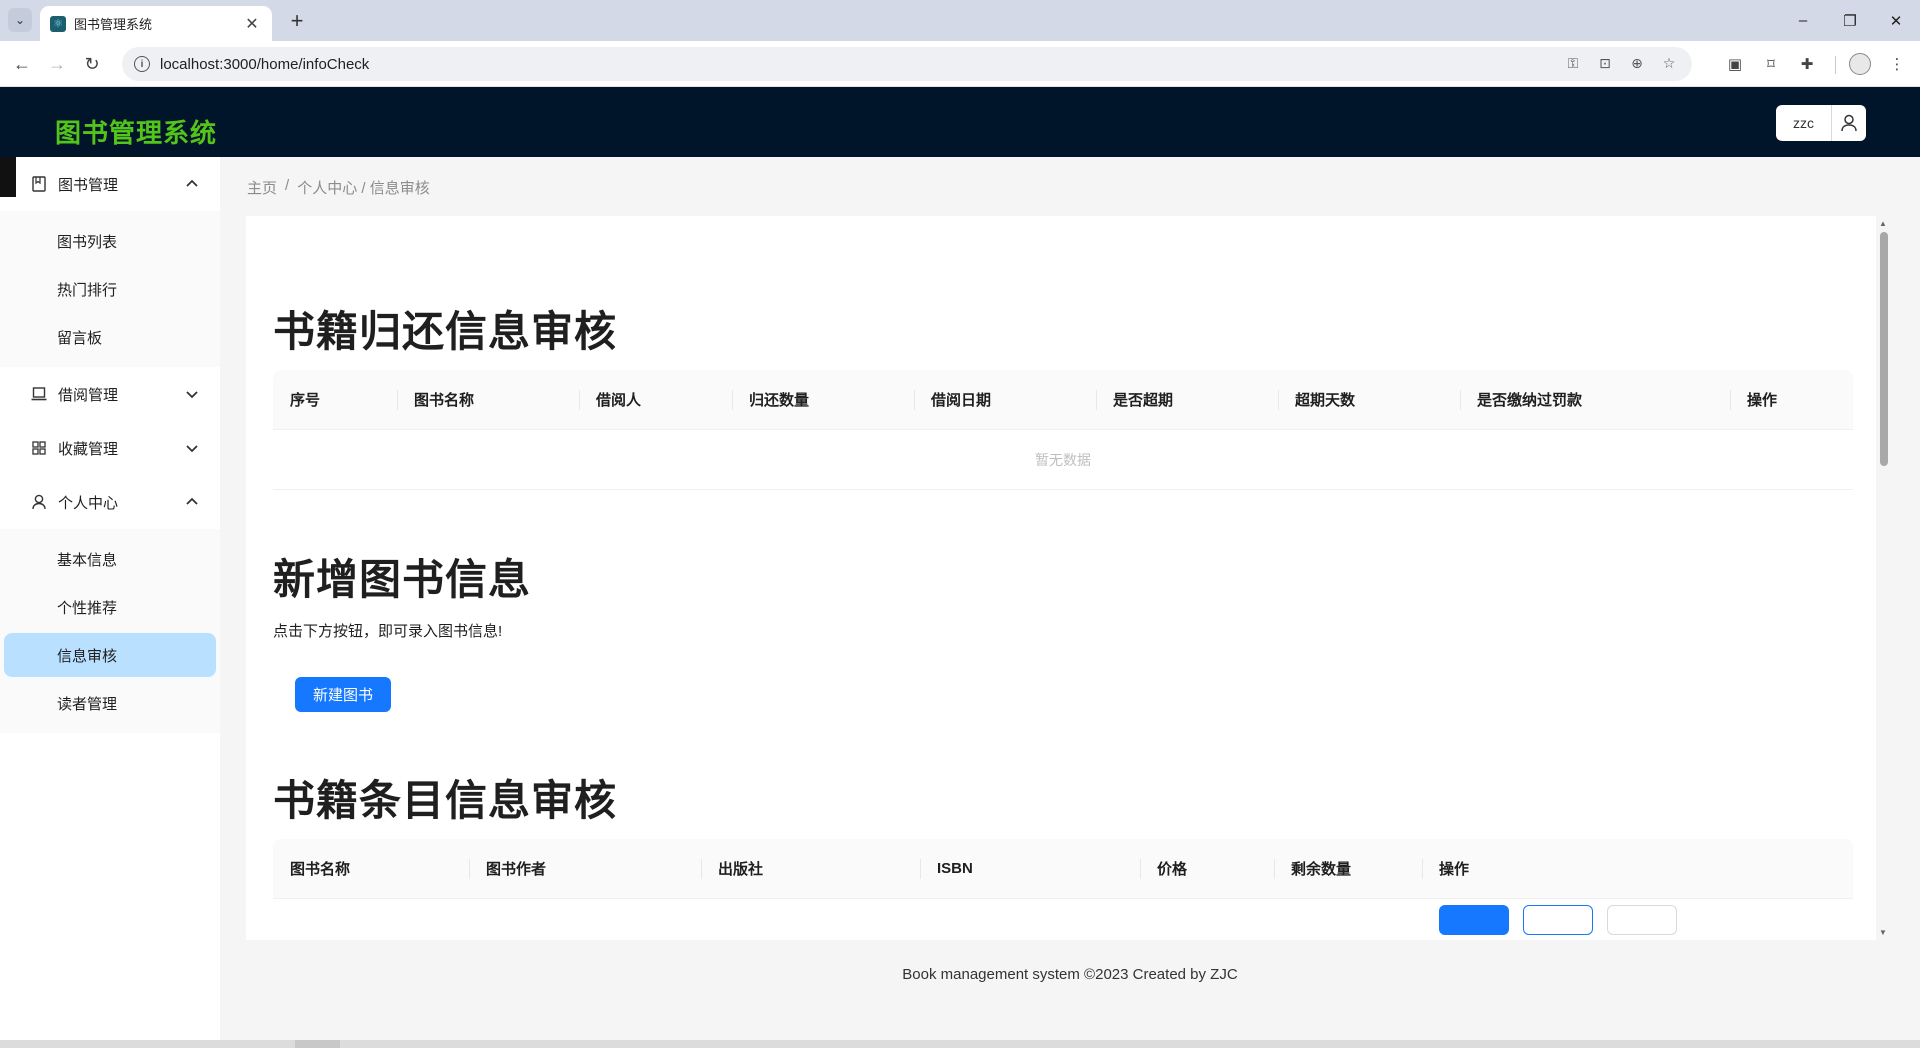  Describe the element at coordinates (88, 395) in the screenshot. I see `menu-group-label: 借阅管理` at that location.